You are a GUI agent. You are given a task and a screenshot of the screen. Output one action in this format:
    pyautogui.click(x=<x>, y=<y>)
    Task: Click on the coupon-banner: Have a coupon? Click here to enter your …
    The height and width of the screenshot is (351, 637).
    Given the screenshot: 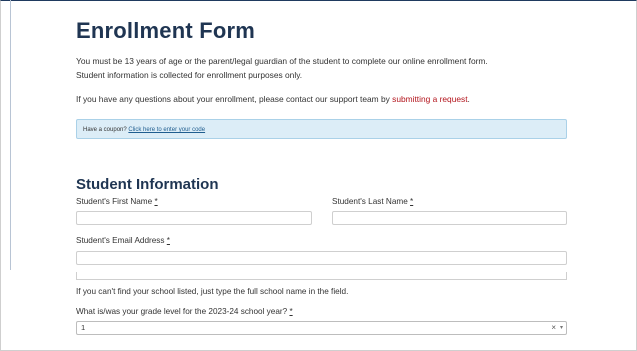 What is the action you would take?
    pyautogui.click(x=321, y=129)
    